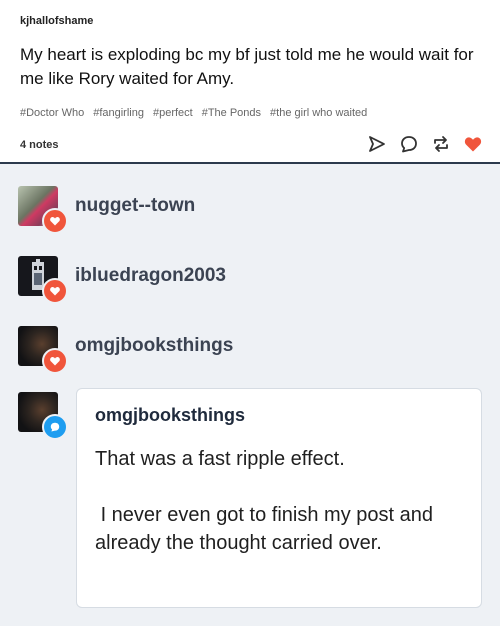  I want to click on send-icon, so click(377, 144).